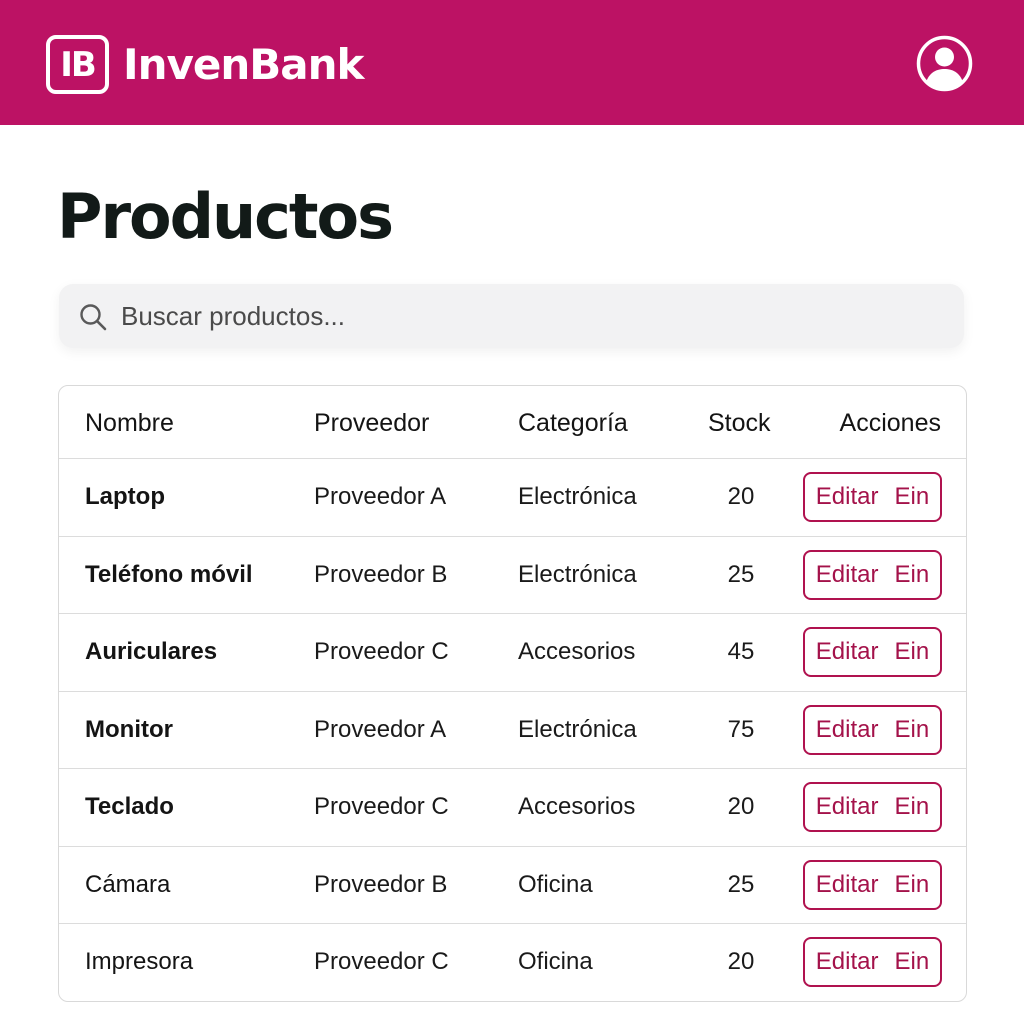 The height and width of the screenshot is (1024, 1024). What do you see at coordinates (573, 423) in the screenshot?
I see `column-header-category: Categoría` at bounding box center [573, 423].